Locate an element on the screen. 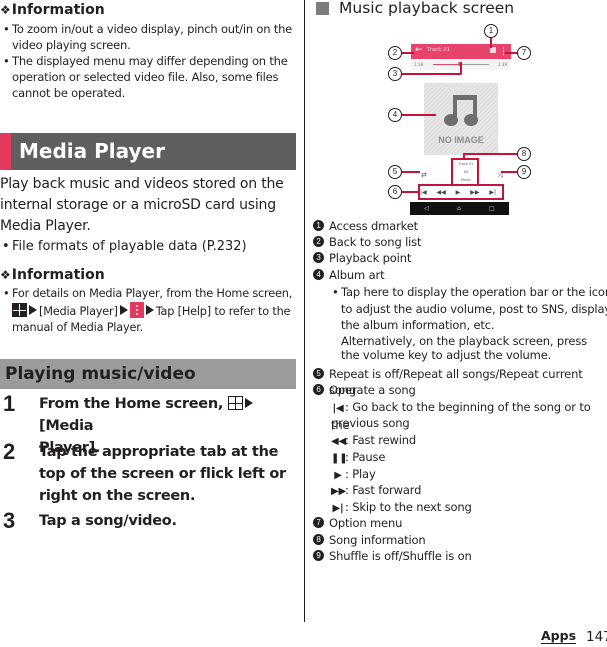 This screenshot has height=647, width=607. information-heading-text: Information is located at coordinates (58, 10).